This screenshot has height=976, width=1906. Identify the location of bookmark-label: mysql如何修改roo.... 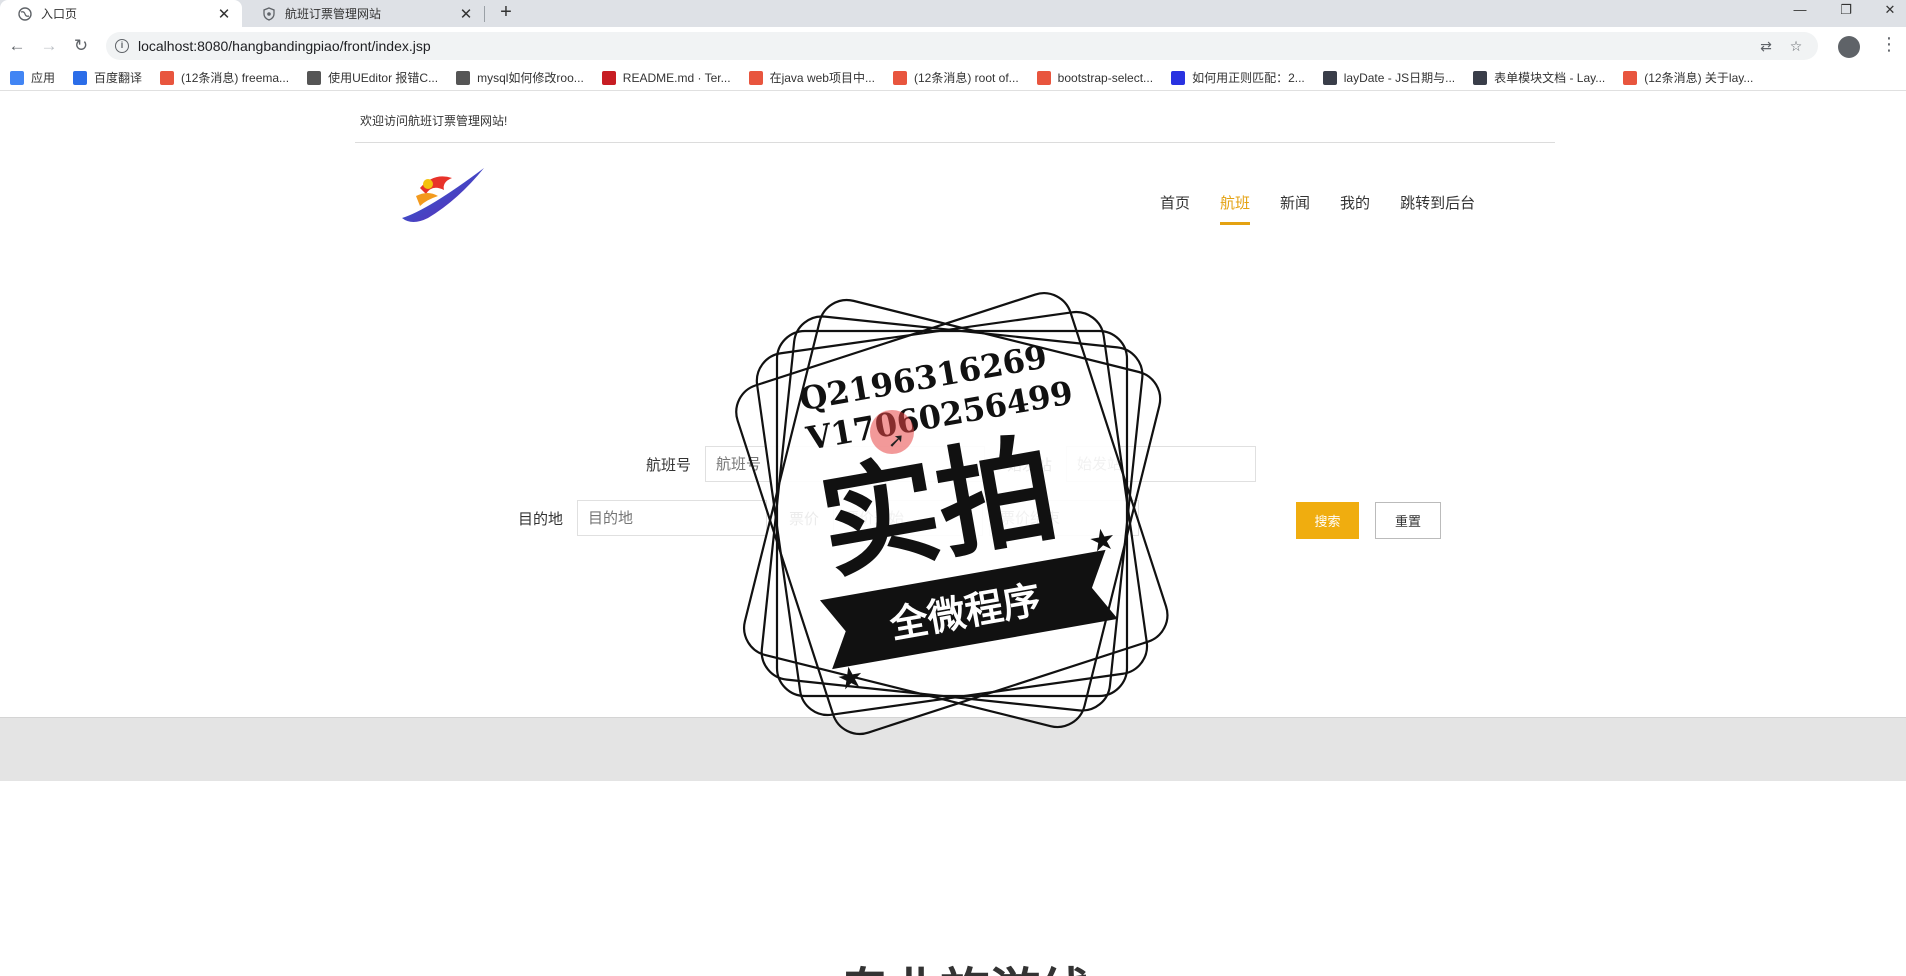
(530, 78).